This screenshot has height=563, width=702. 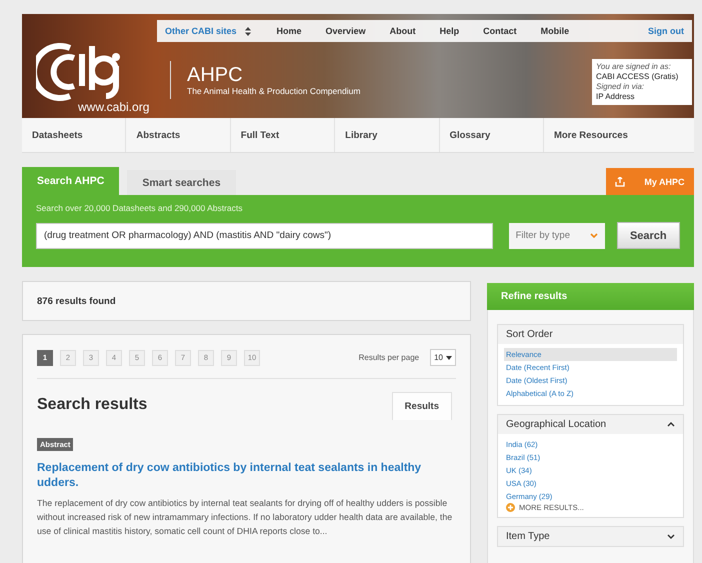 I want to click on sign-out-link: Sign out, so click(x=666, y=31).